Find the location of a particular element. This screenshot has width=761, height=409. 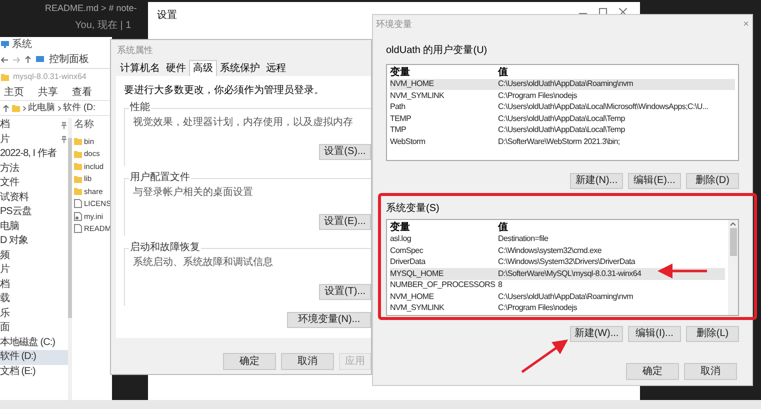

nav-item: D 对象 is located at coordinates (34, 241).